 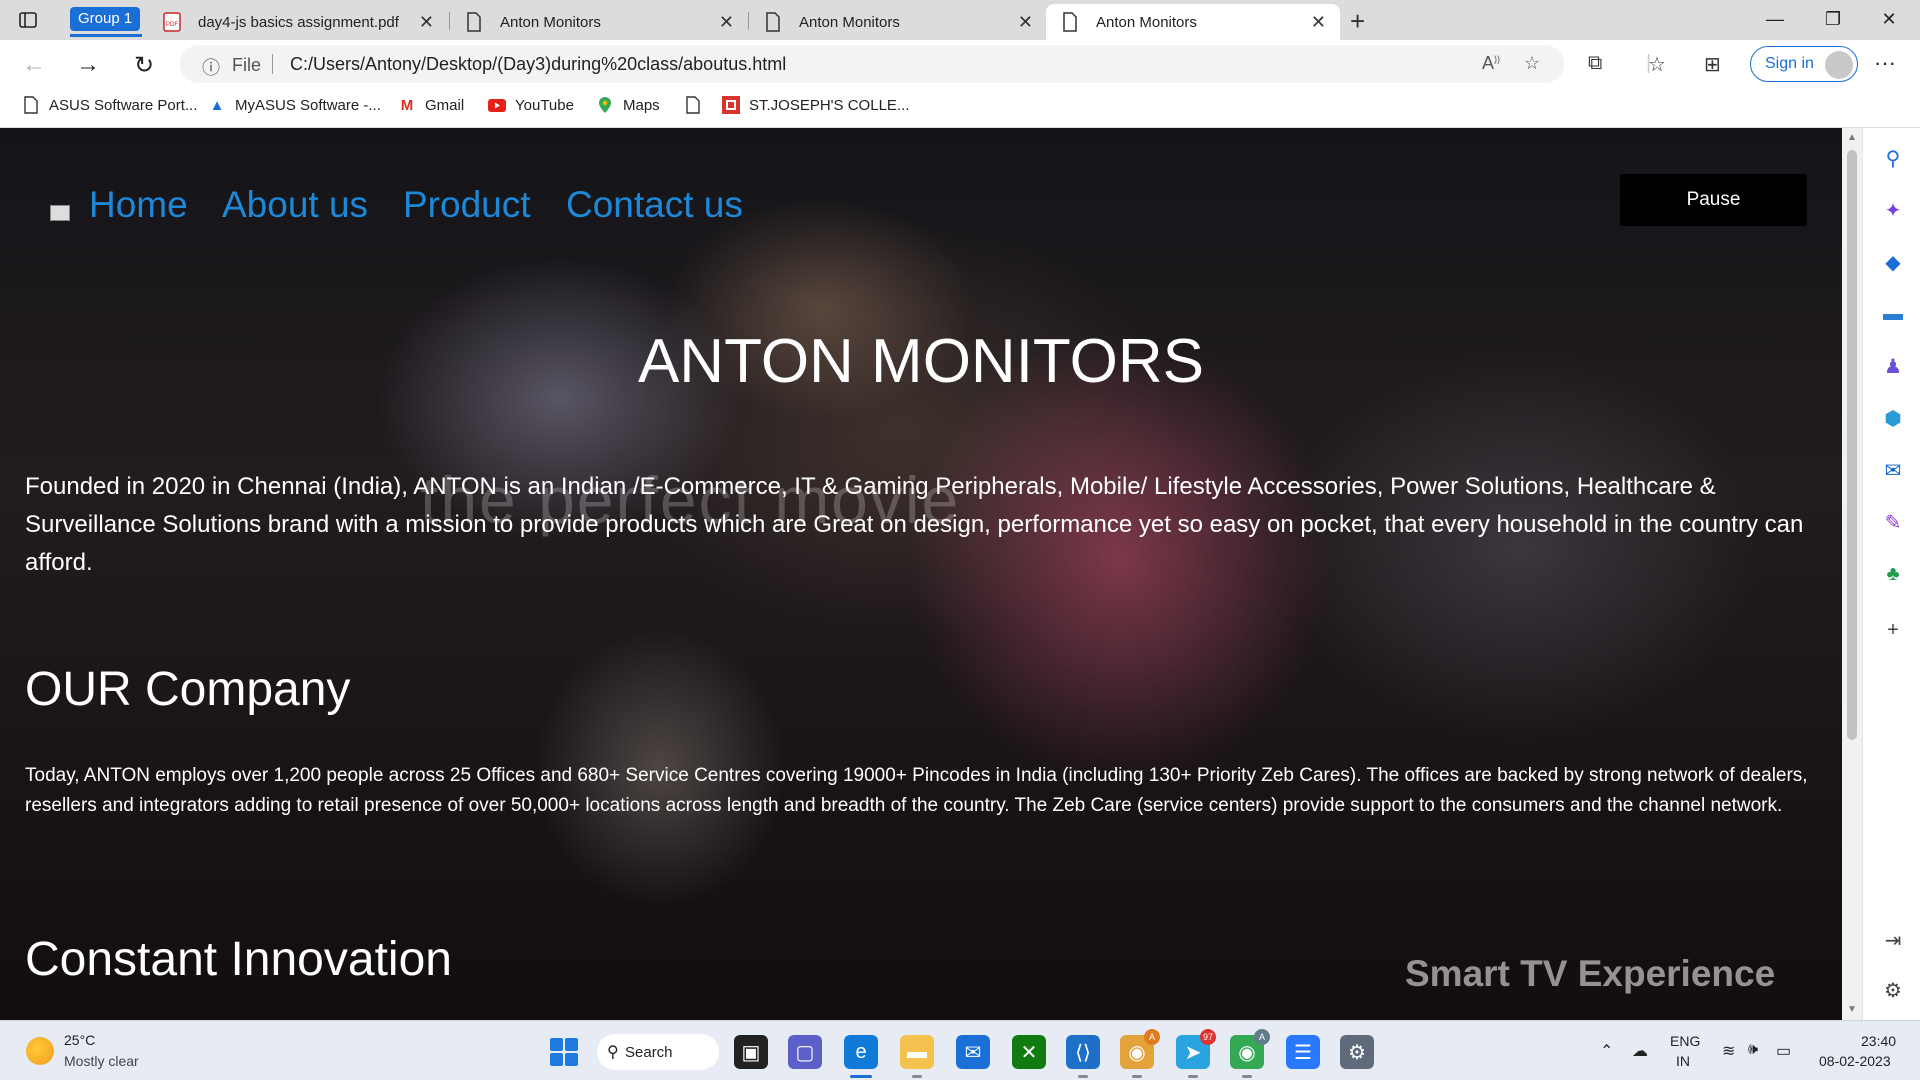 I want to click on scheme-label: File, so click(x=247, y=65).